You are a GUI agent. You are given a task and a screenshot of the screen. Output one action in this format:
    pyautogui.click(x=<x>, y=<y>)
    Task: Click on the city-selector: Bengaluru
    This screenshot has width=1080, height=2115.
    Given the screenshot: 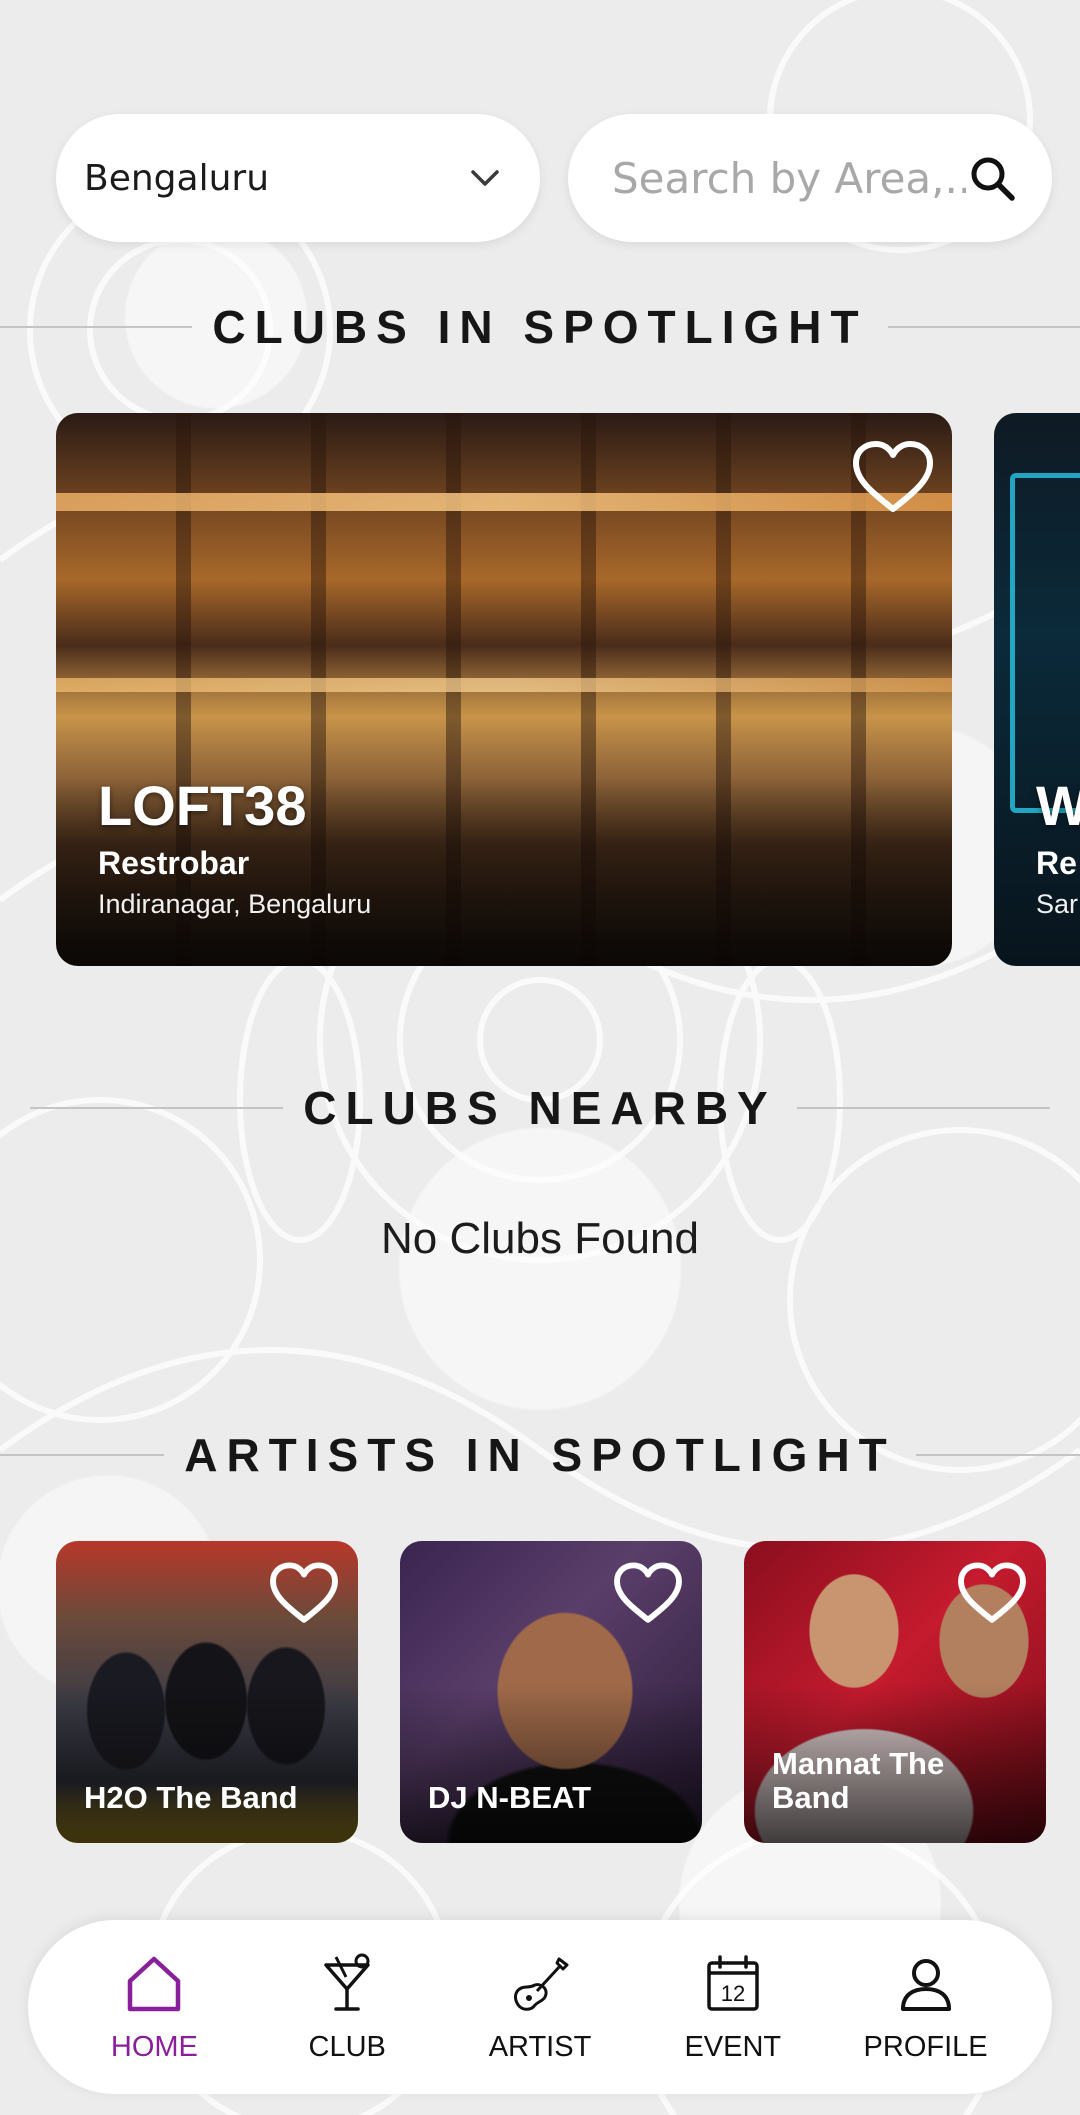 What is the action you would take?
    pyautogui.click(x=298, y=178)
    